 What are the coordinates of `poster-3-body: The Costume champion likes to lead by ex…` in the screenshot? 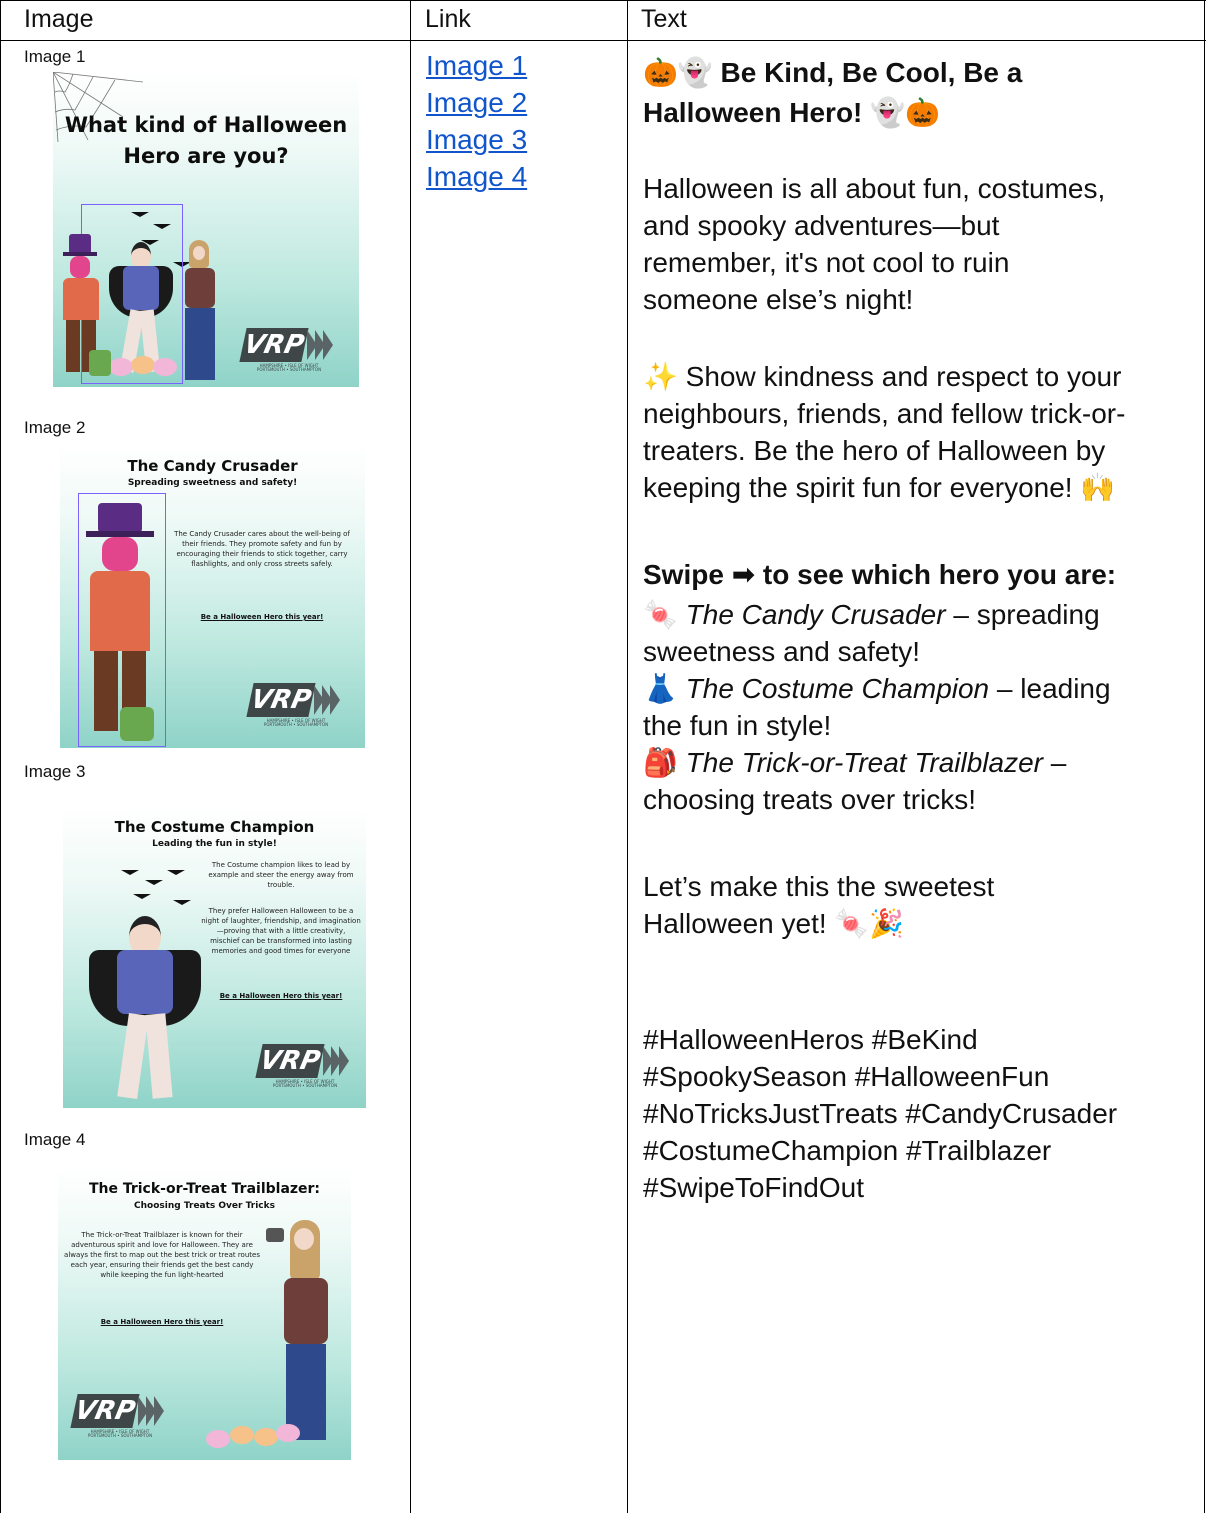 It's located at (281, 875).